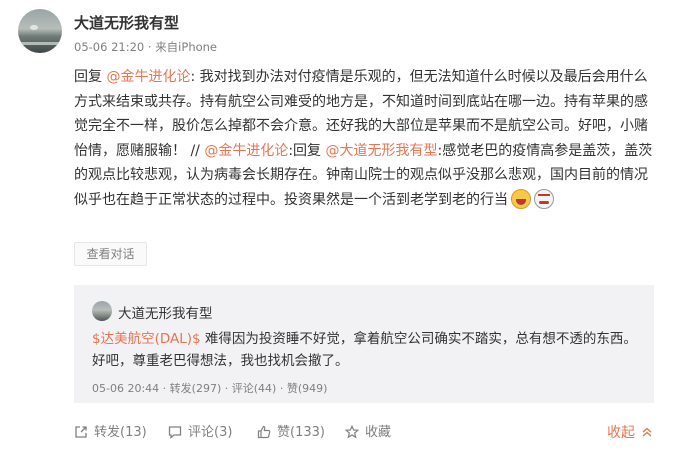 The width and height of the screenshot is (676, 458). Describe the element at coordinates (305, 150) in the screenshot. I see `content-text: :回复` at that location.